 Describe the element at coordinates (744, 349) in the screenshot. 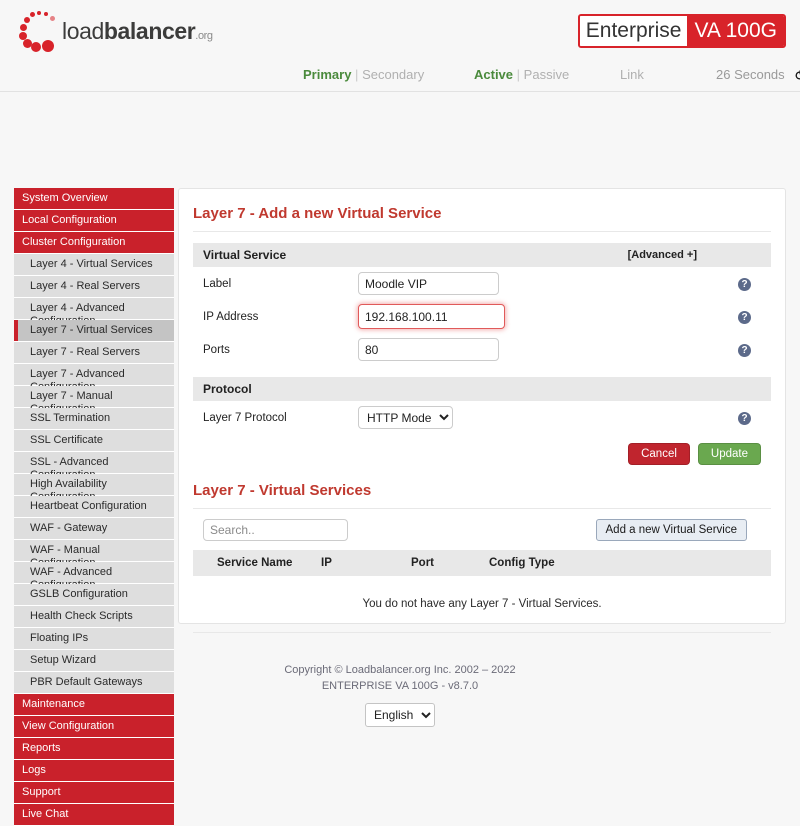

I see `help-icon-ports: ?` at that location.